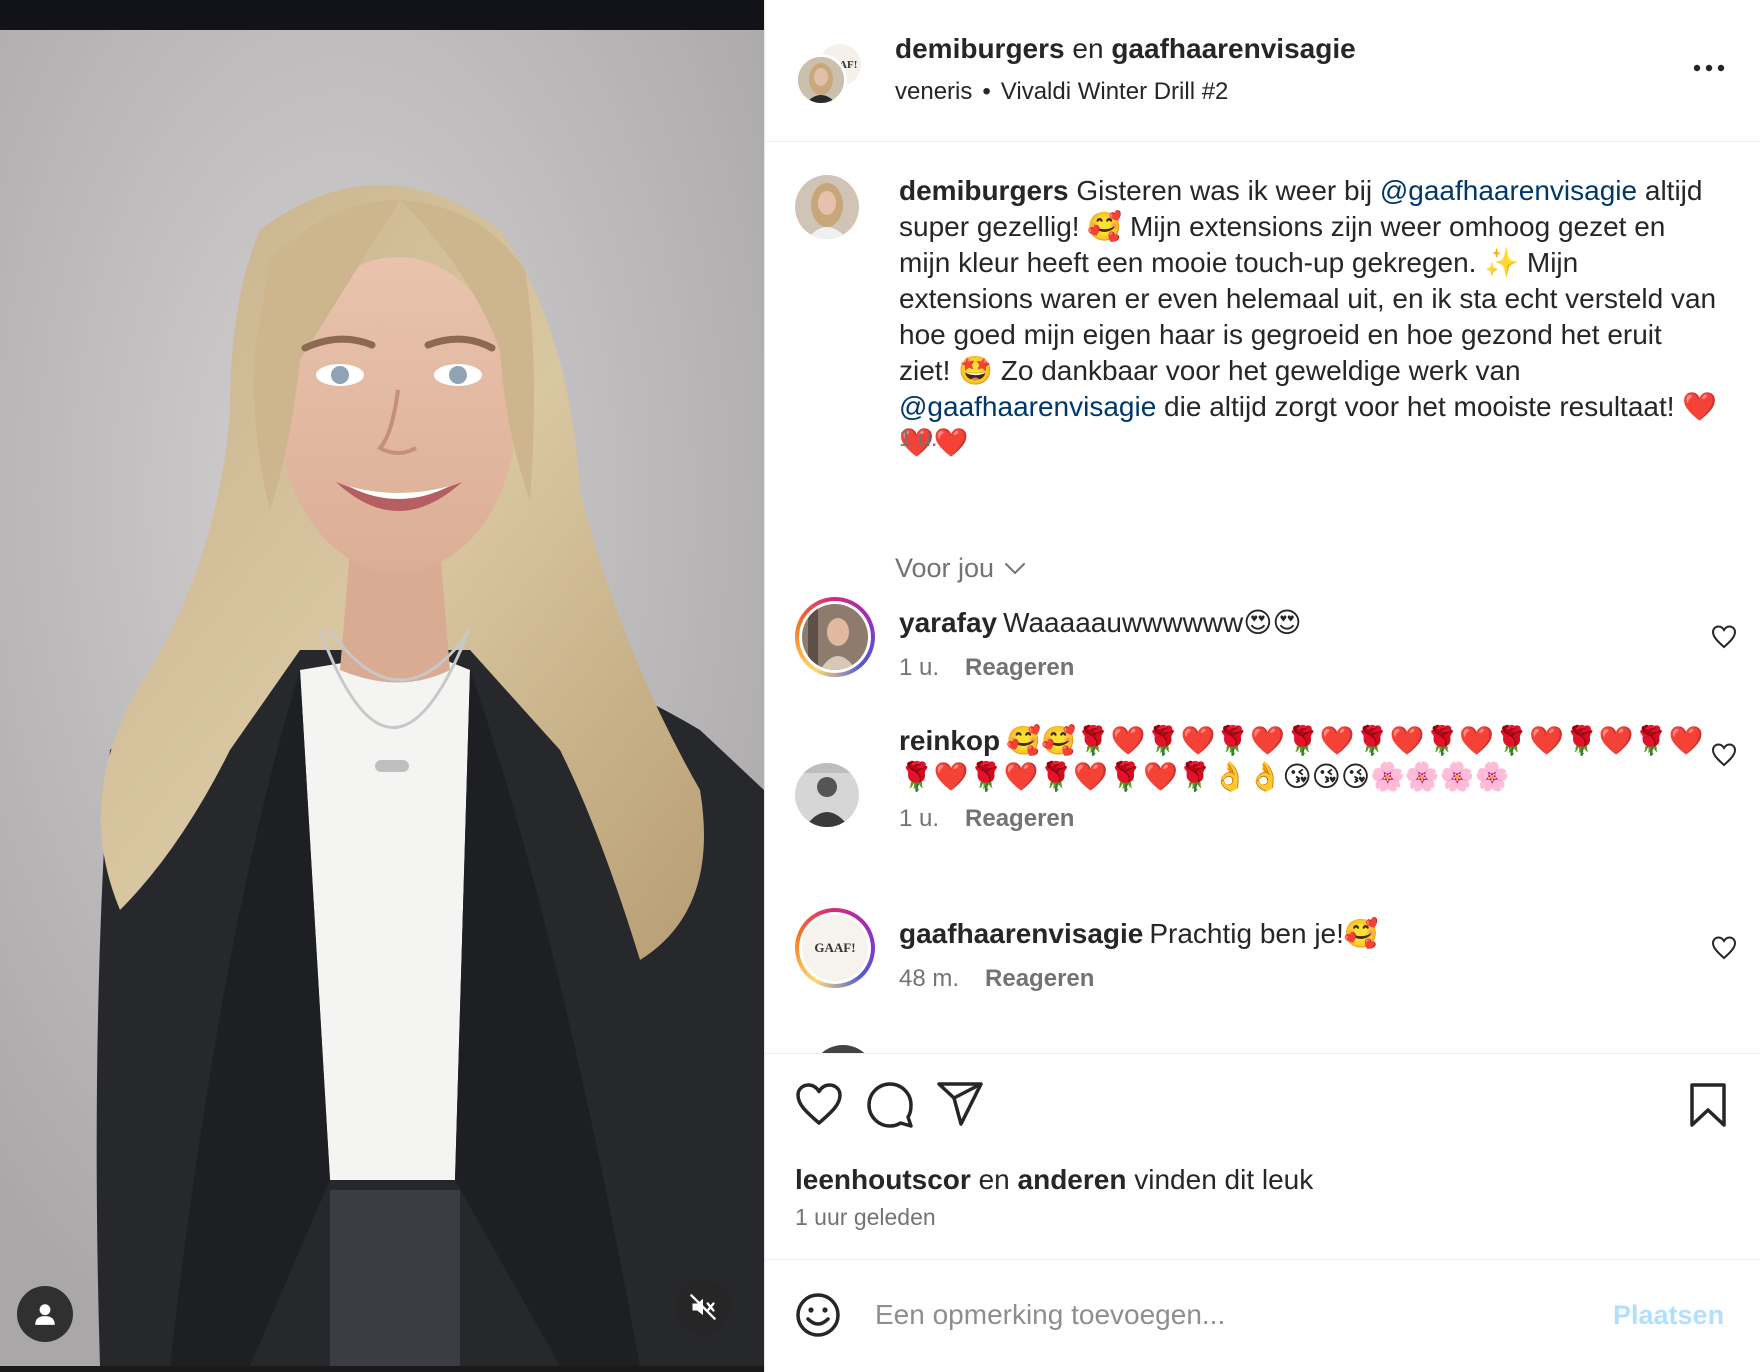 The width and height of the screenshot is (1760, 1372). Describe the element at coordinates (1708, 1105) in the screenshot. I see `bookmark-icon` at that location.